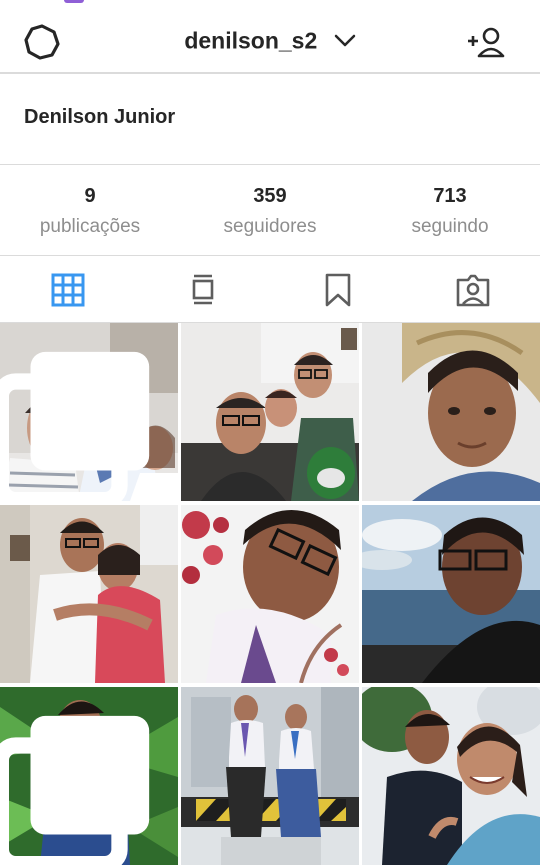 The image size is (540, 868). What do you see at coordinates (450, 213) in the screenshot?
I see `stat-following: 713 seguindo` at bounding box center [450, 213].